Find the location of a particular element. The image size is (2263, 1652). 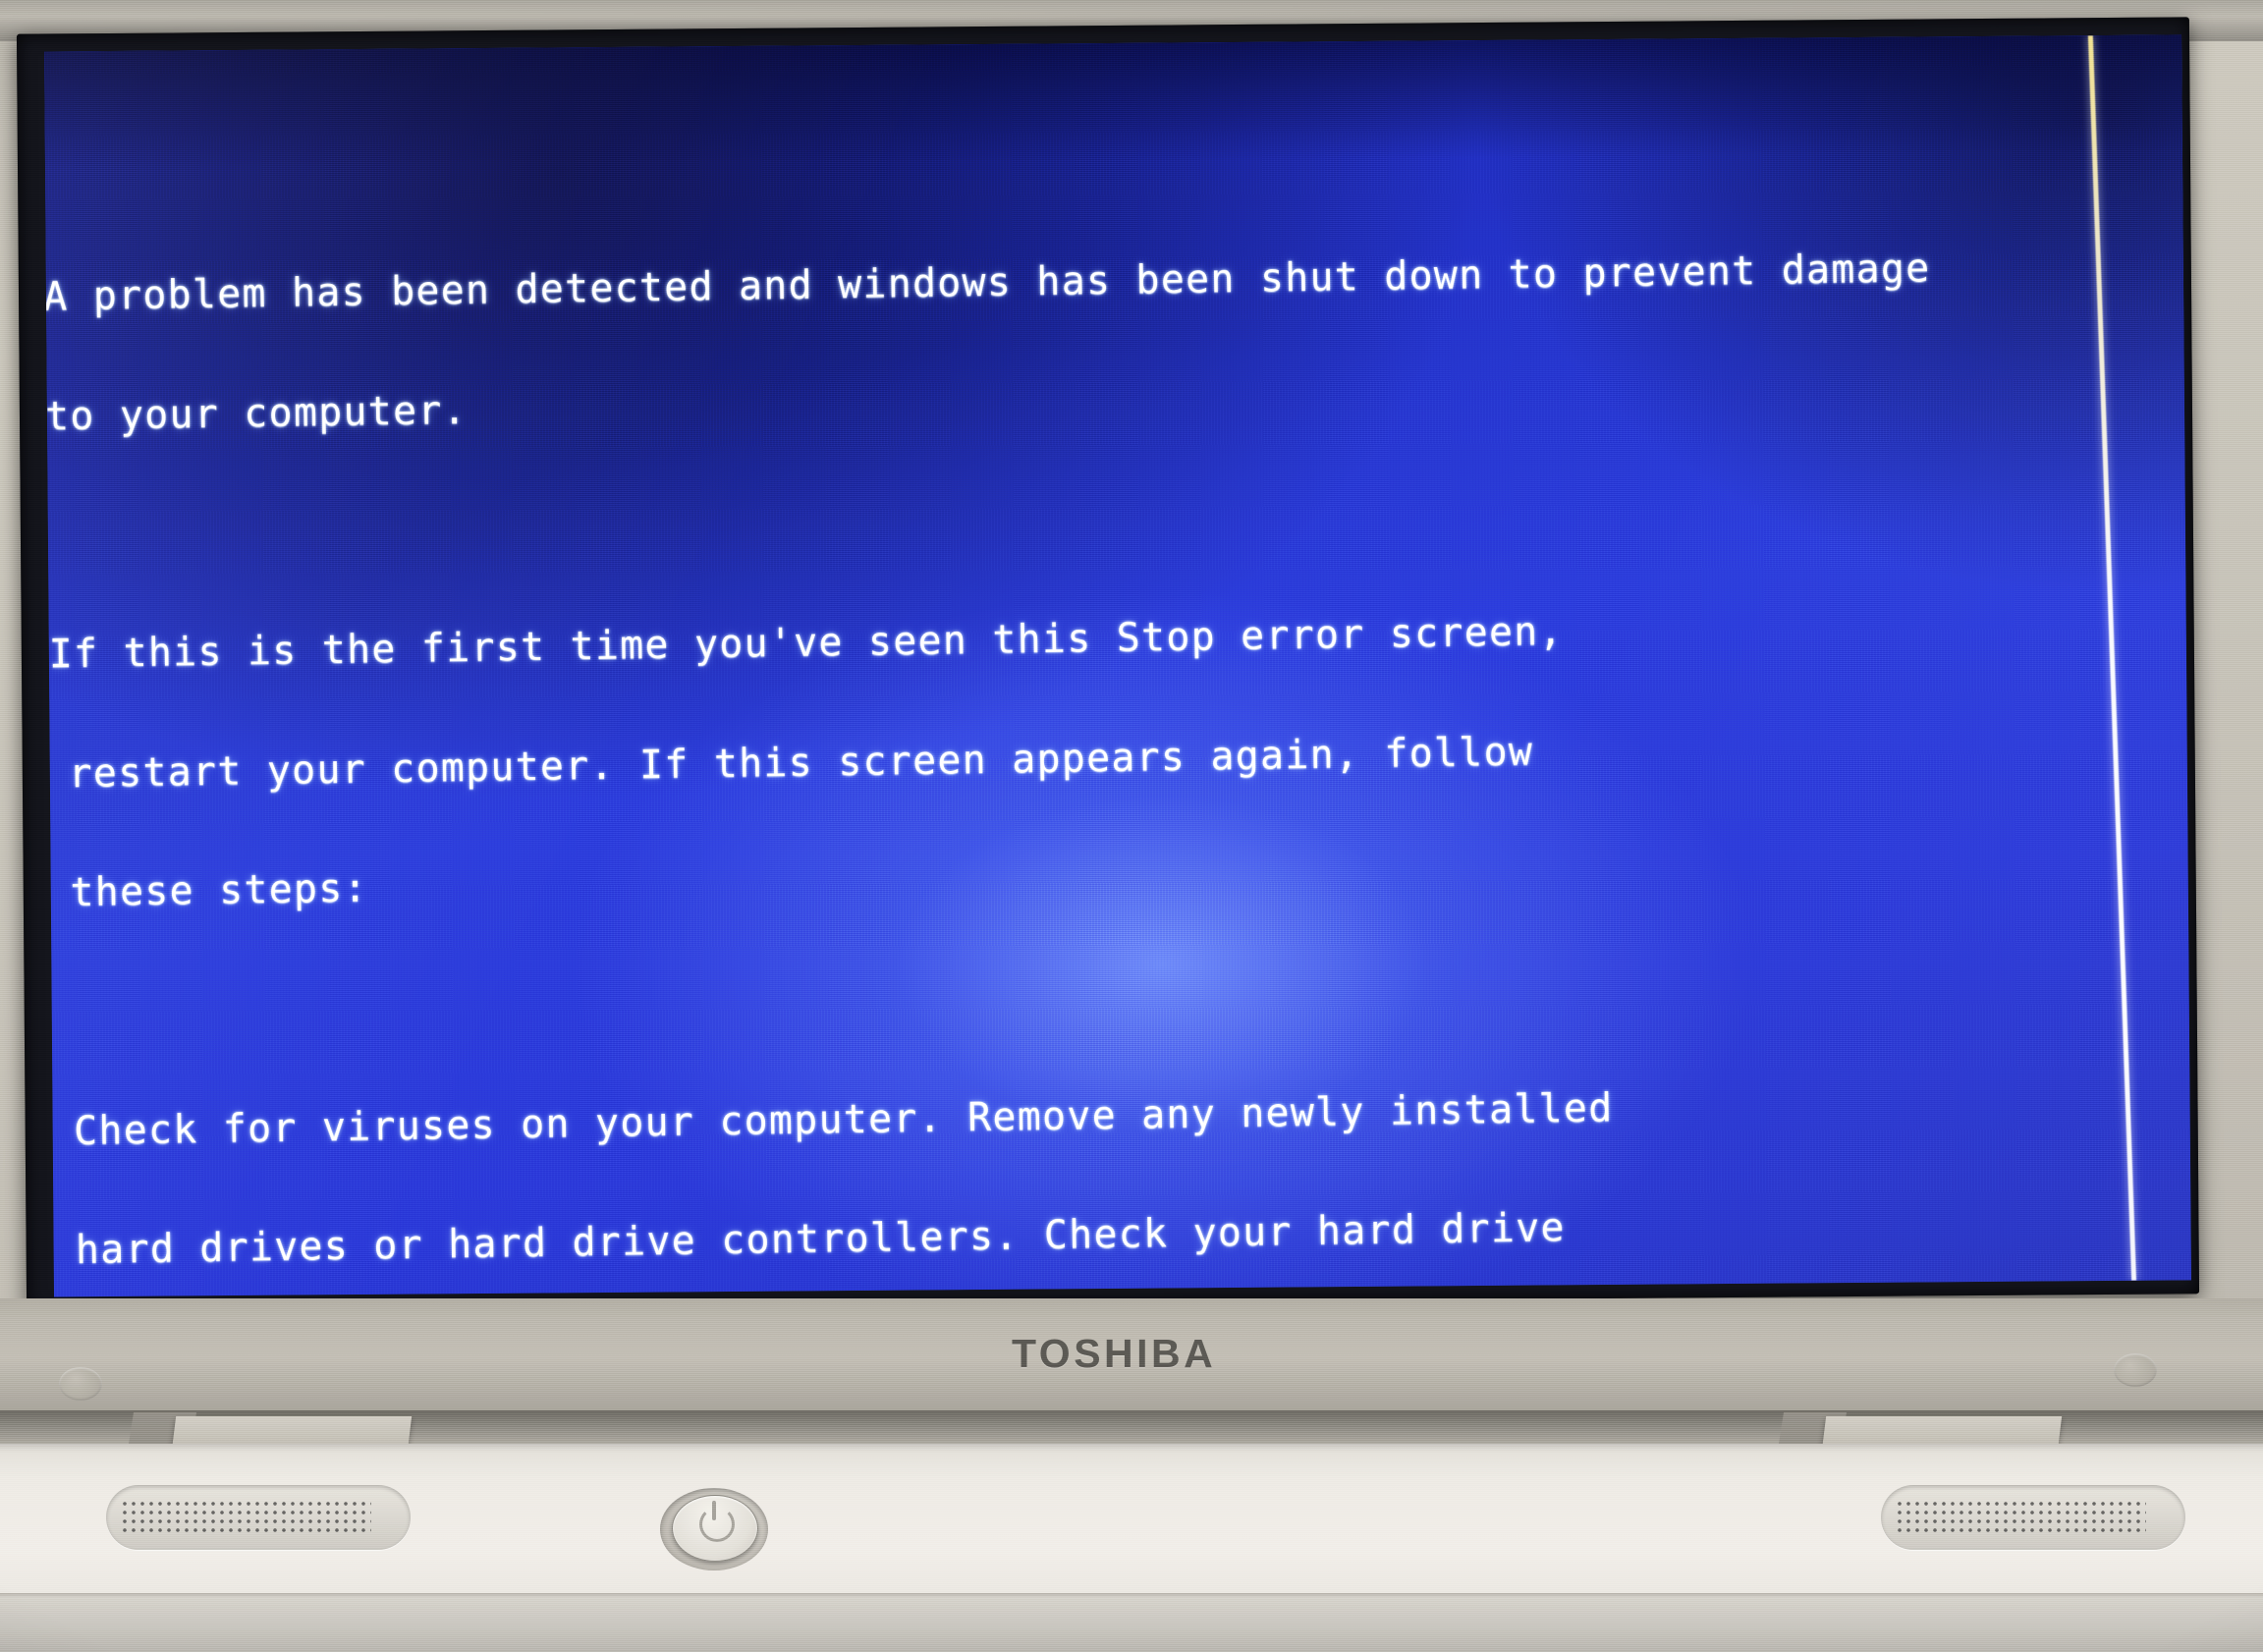

speaker-grille-right is located at coordinates (2033, 1518).